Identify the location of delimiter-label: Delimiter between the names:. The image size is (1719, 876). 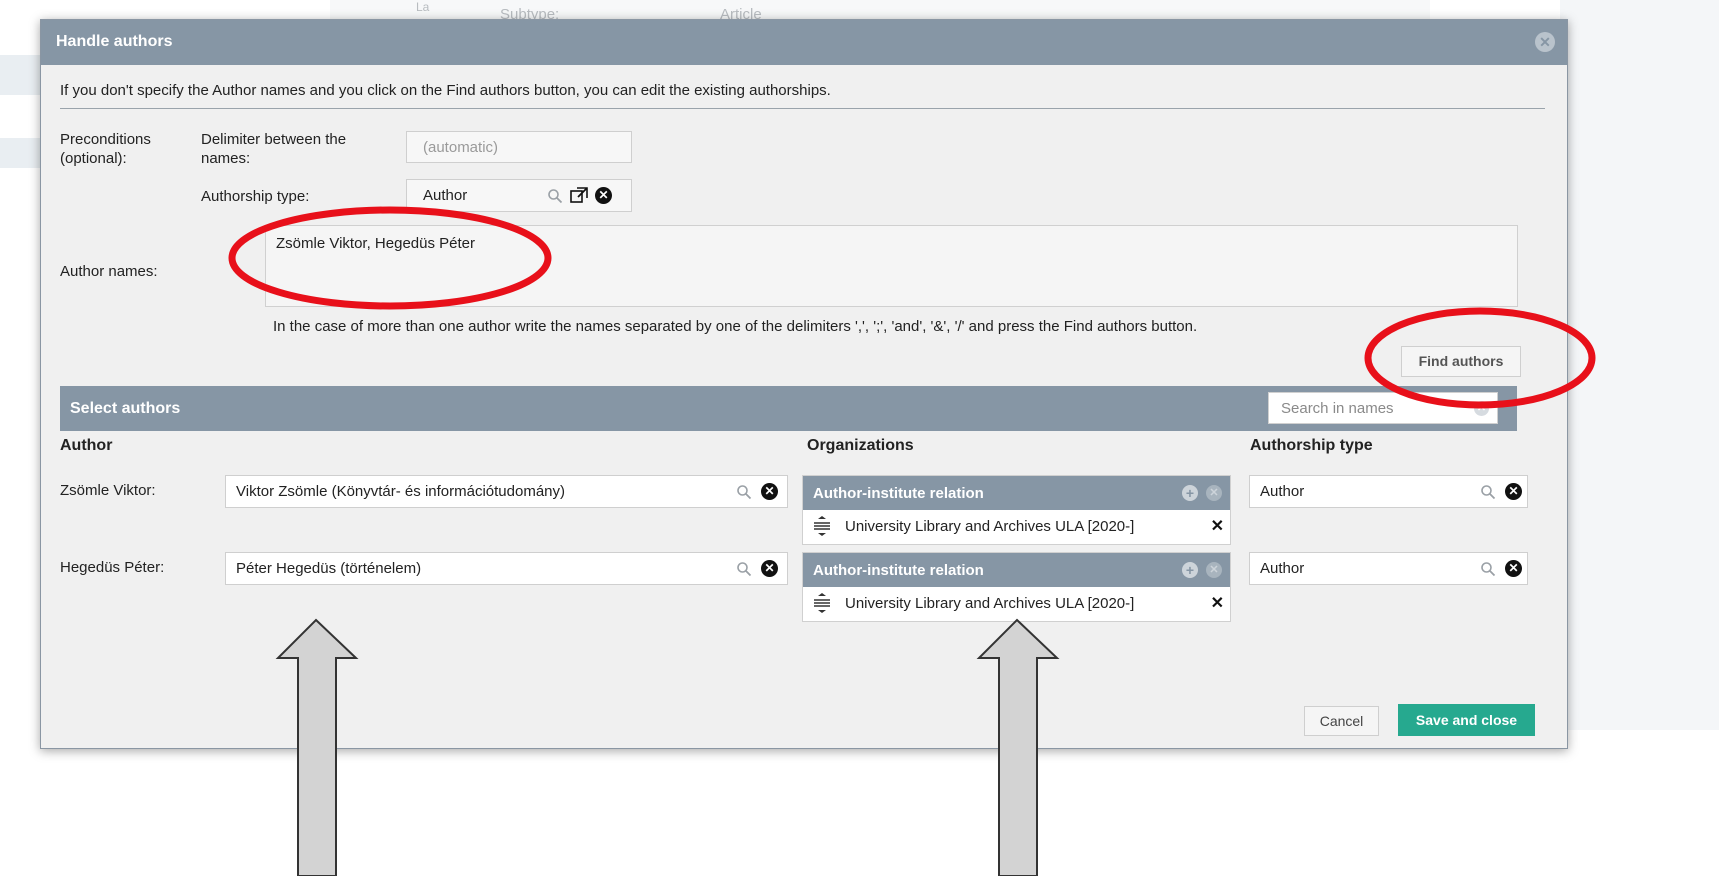
(274, 149).